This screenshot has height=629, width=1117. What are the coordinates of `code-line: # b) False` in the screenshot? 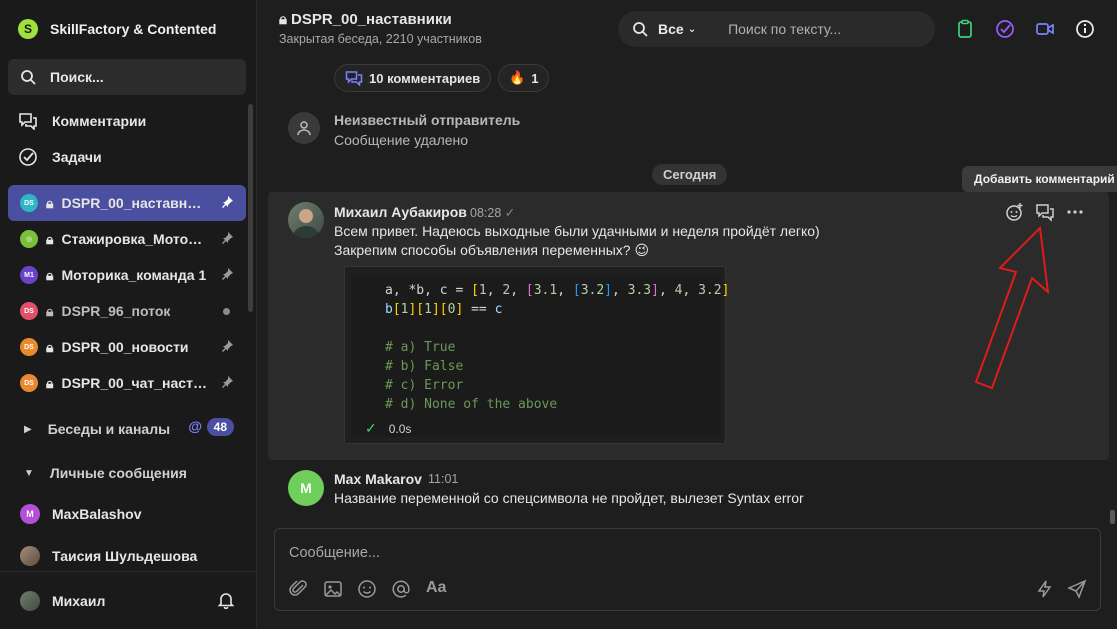 It's located at (424, 366).